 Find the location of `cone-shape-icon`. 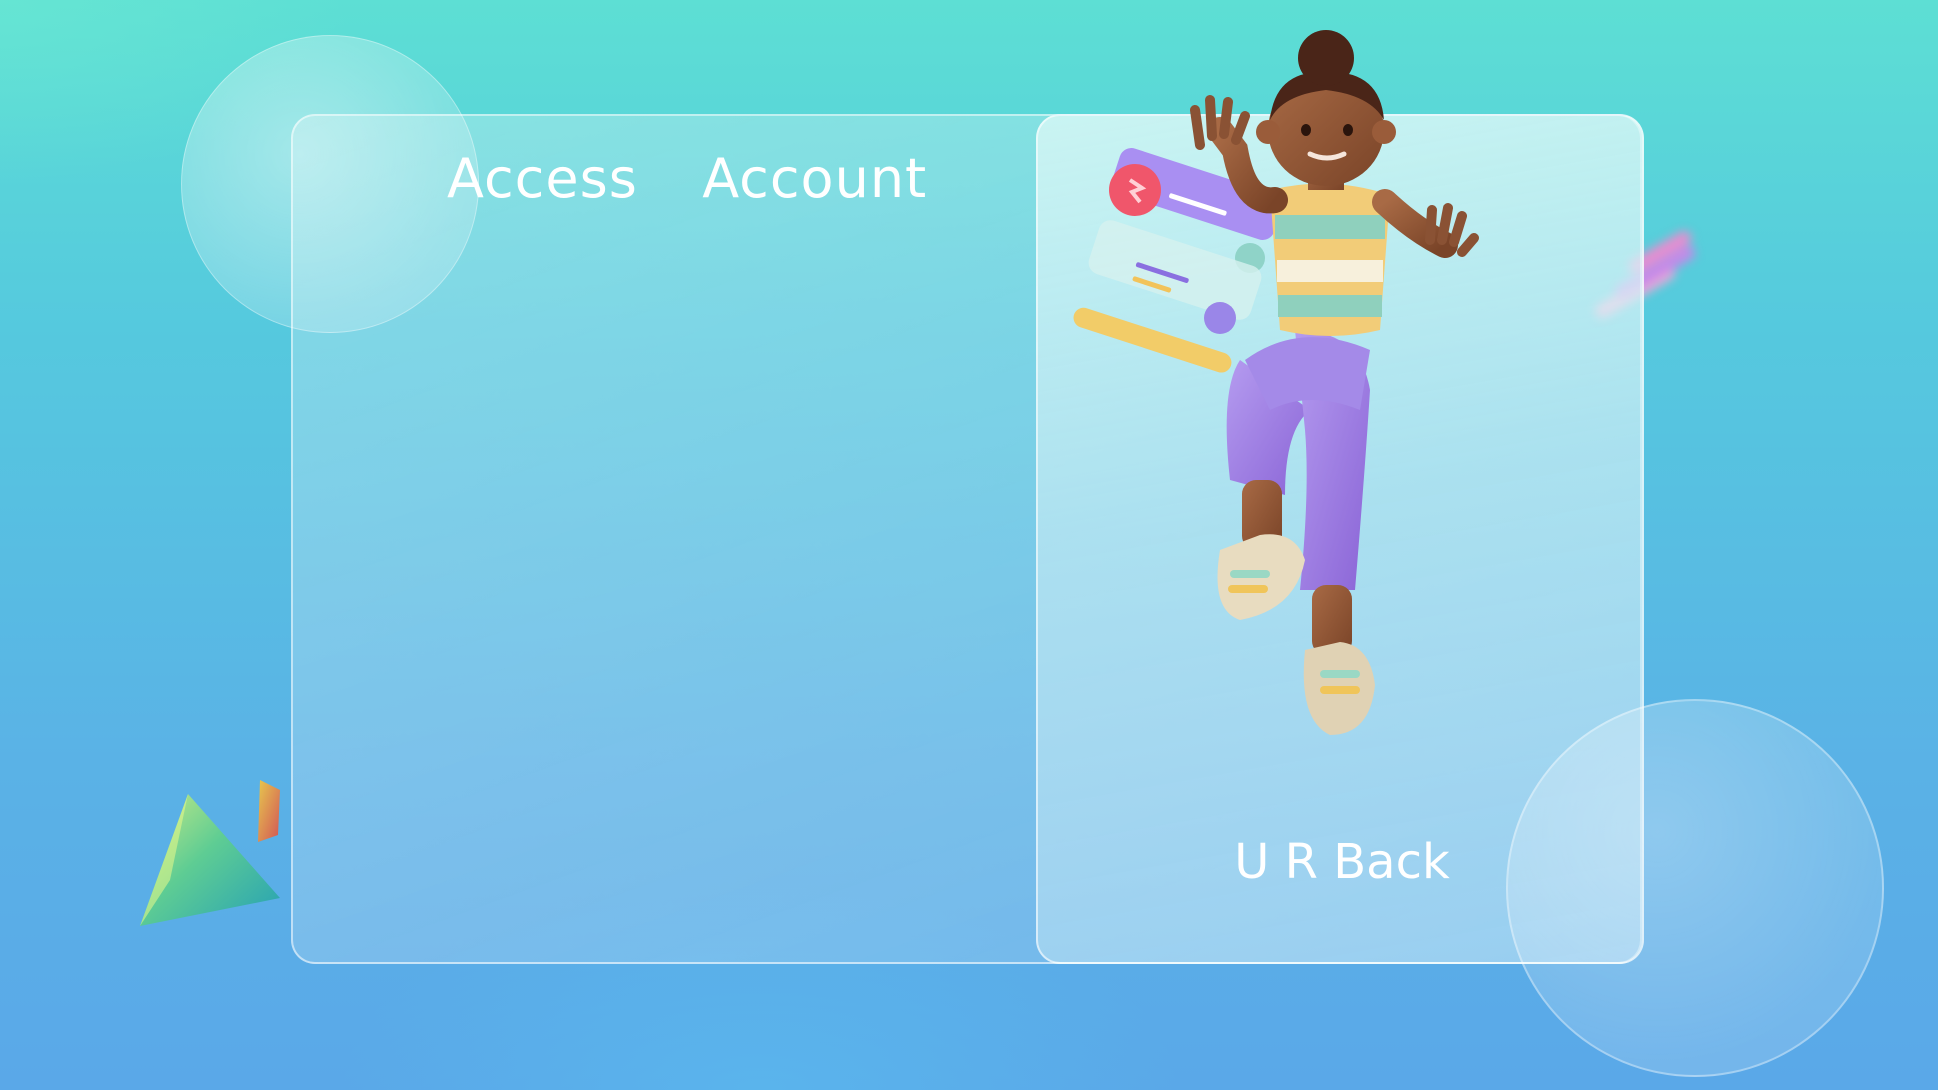

cone-shape-icon is located at coordinates (210, 853).